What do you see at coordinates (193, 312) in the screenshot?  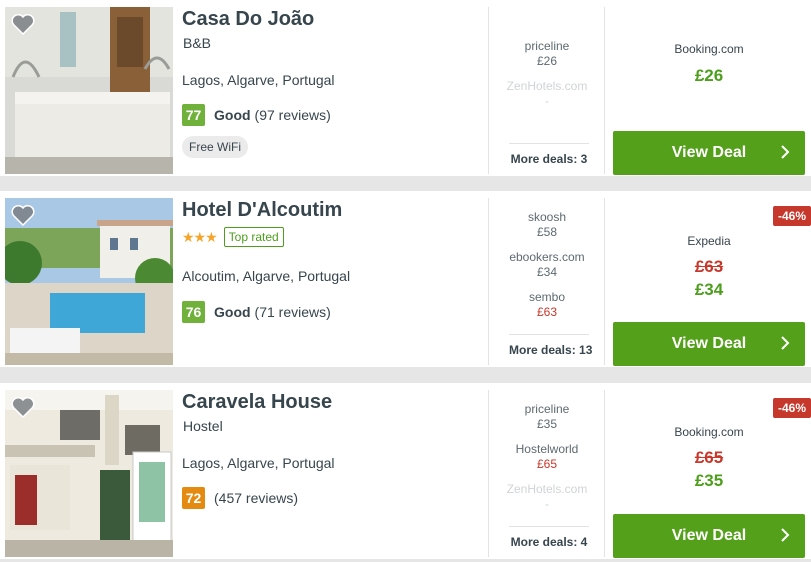 I see `rating-badge: 76` at bounding box center [193, 312].